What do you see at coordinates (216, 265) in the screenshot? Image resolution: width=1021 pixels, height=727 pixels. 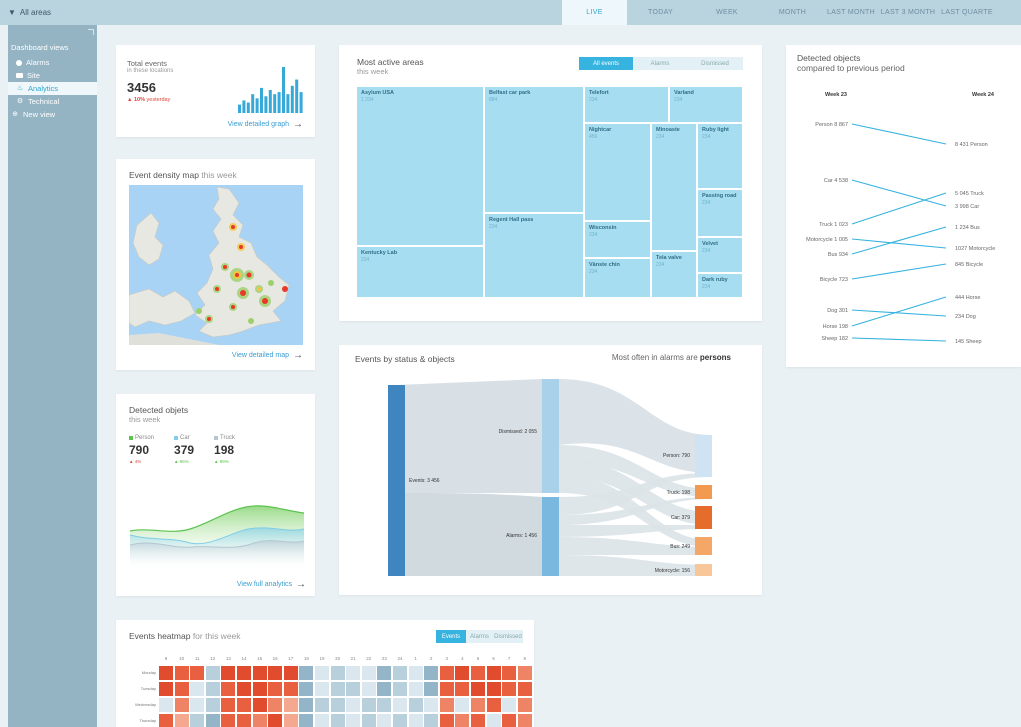 I see `density-map` at bounding box center [216, 265].